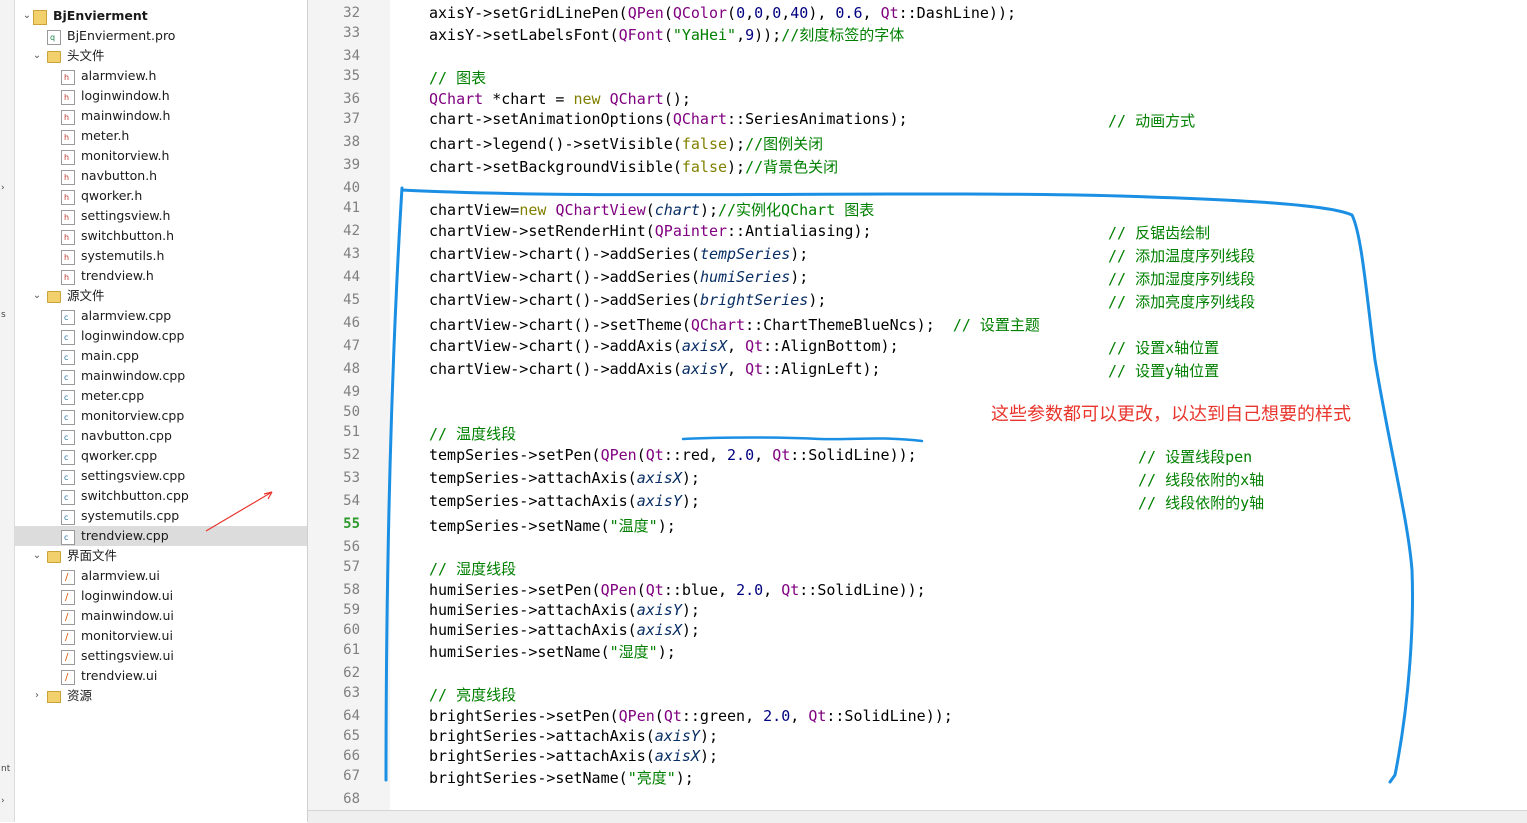 The height and width of the screenshot is (823, 1527). I want to click on tree-item-systemutils-h: systemutils.h, so click(161, 257).